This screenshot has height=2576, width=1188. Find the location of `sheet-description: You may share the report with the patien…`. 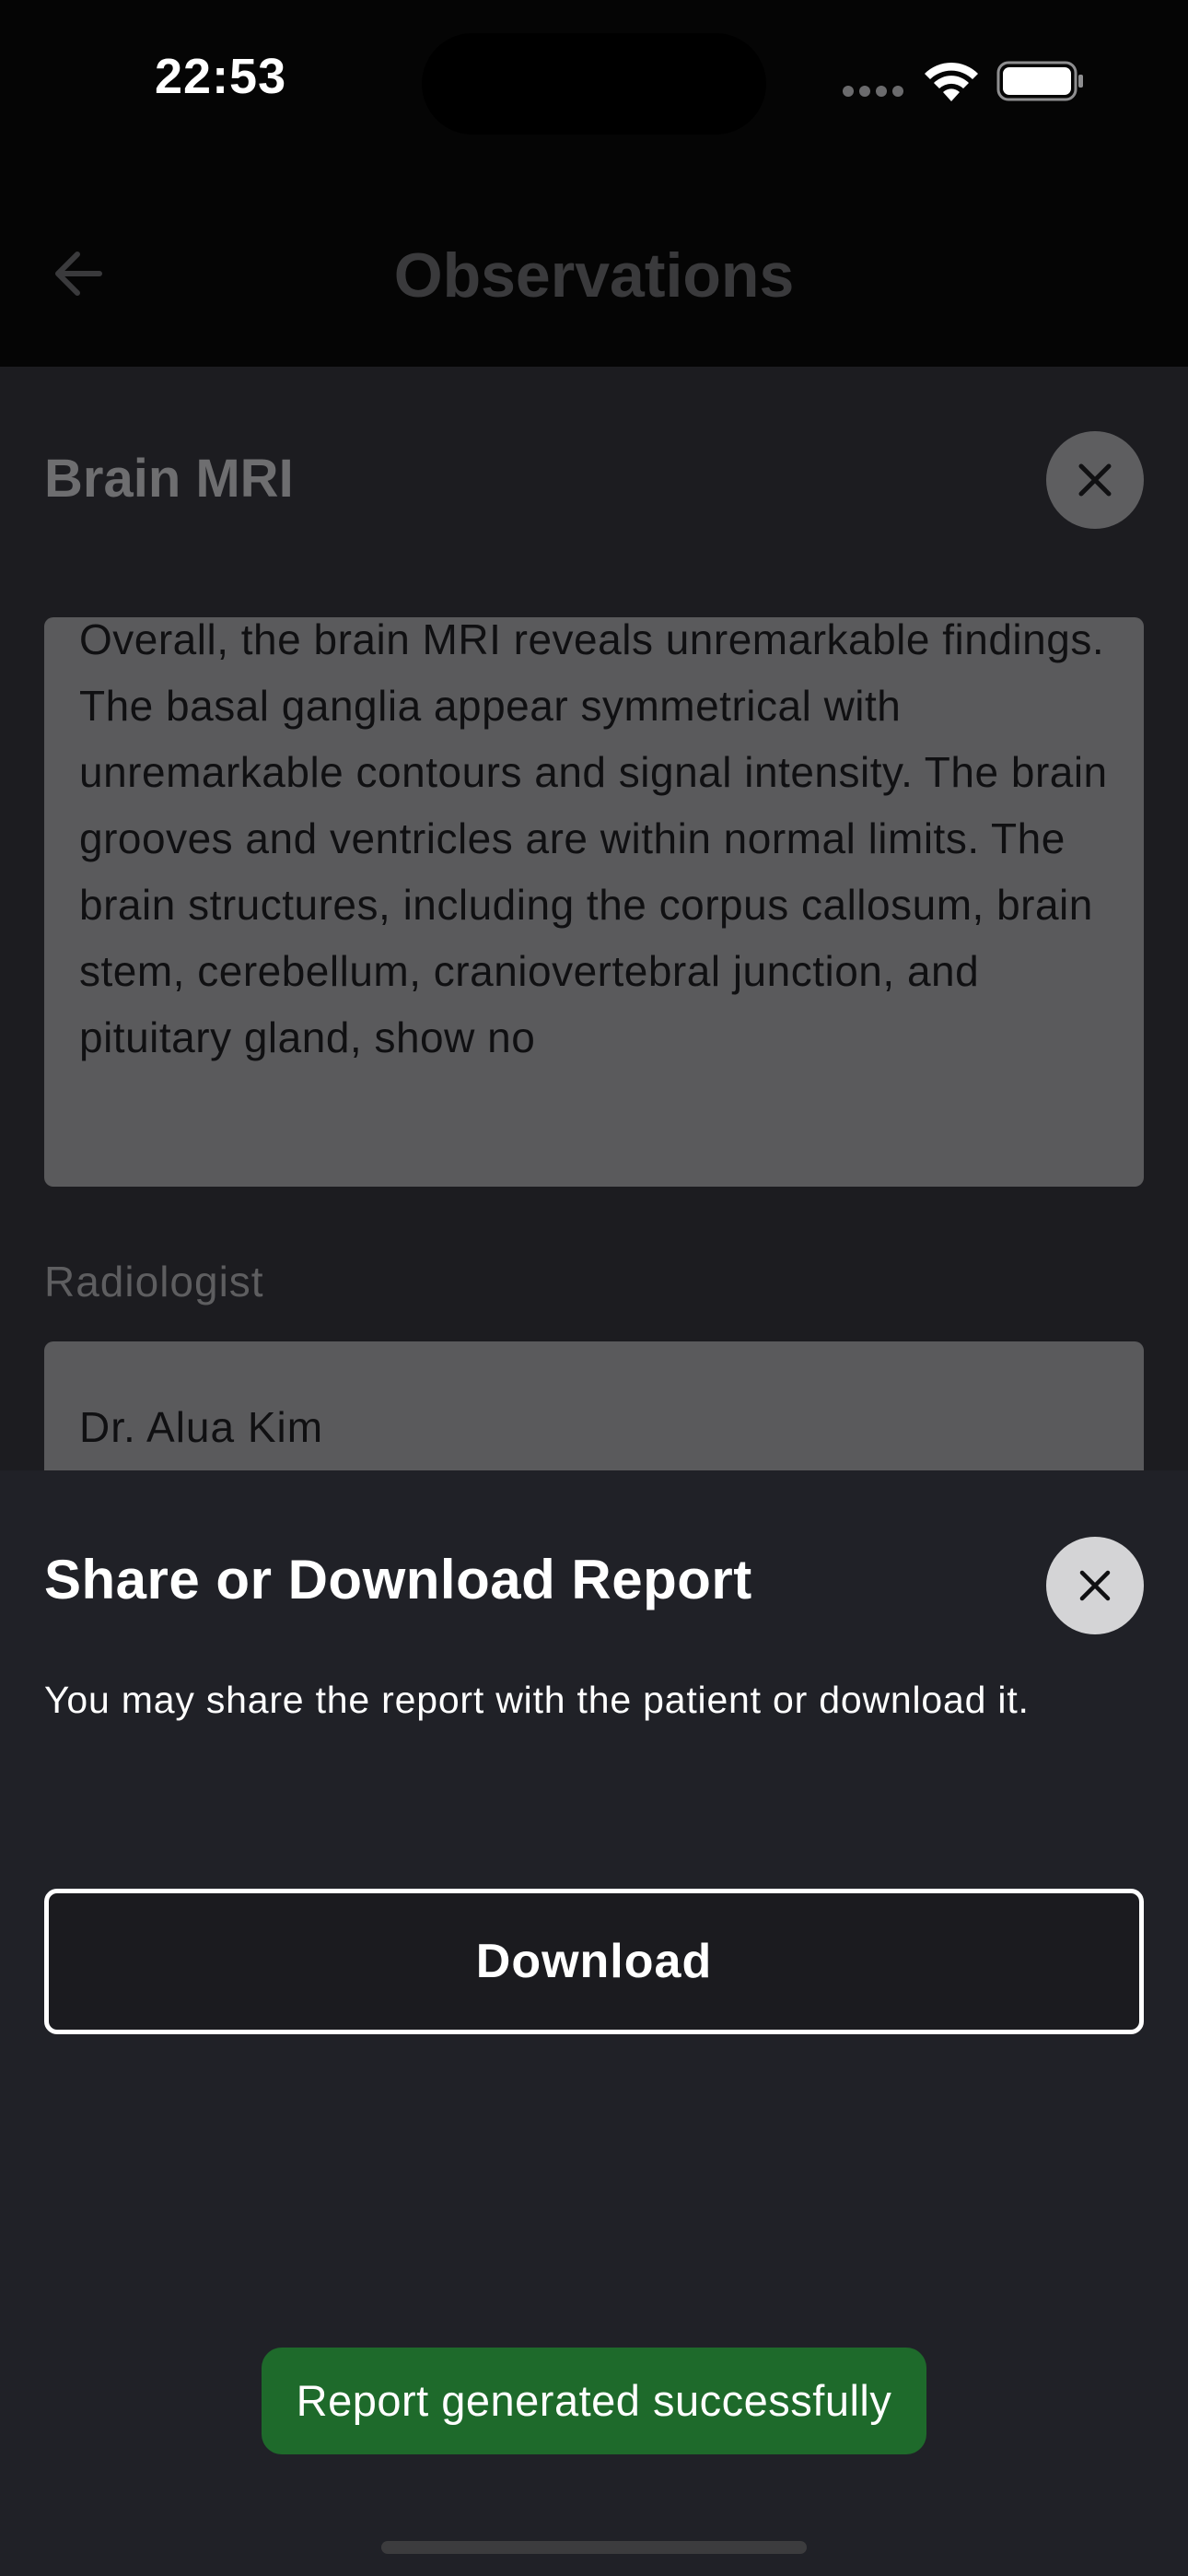

sheet-description: You may share the report with the patien… is located at coordinates (537, 1700).